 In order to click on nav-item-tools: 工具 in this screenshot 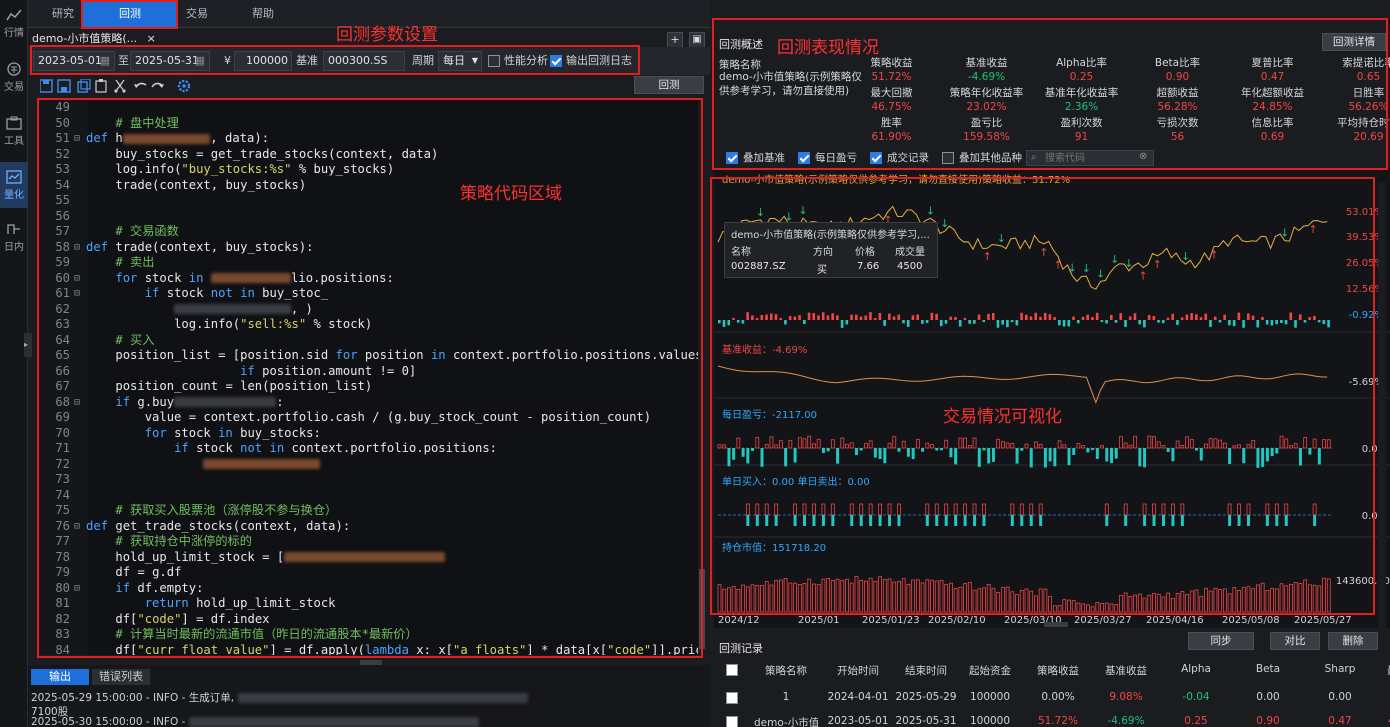, I will do `click(14, 134)`.